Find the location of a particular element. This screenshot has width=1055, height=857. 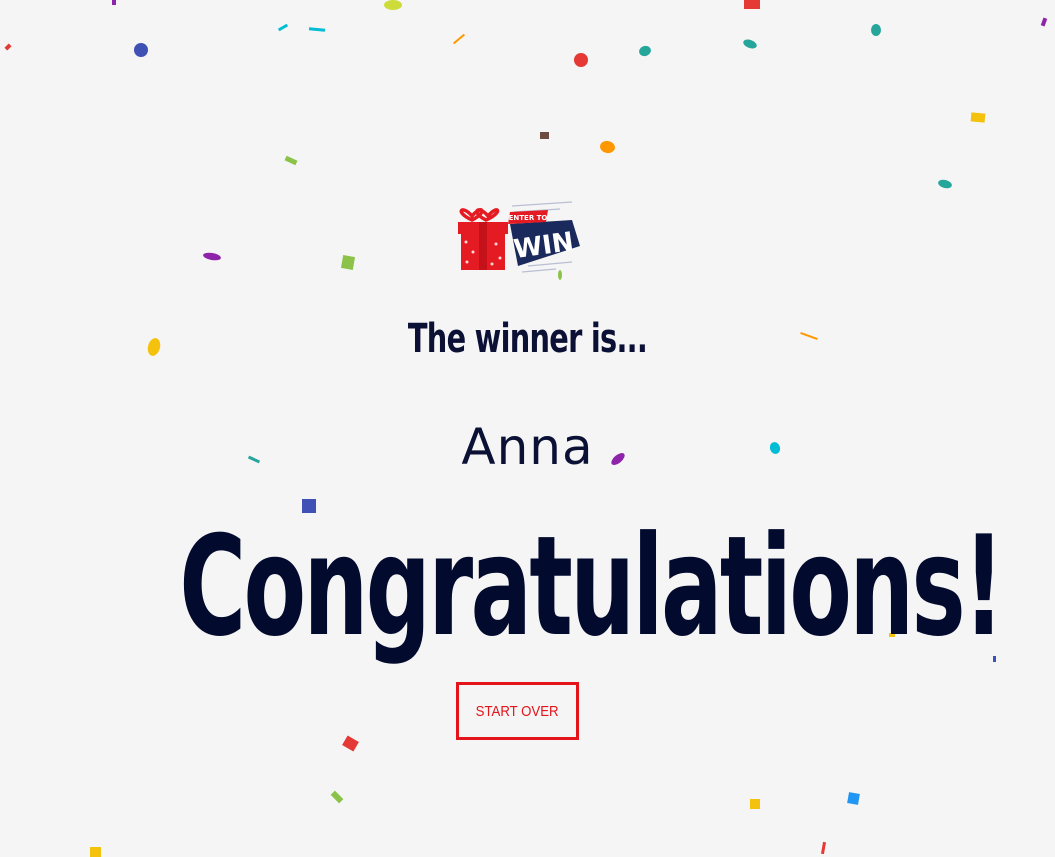

enter-to-text: ENTER TO is located at coordinates (528, 218).